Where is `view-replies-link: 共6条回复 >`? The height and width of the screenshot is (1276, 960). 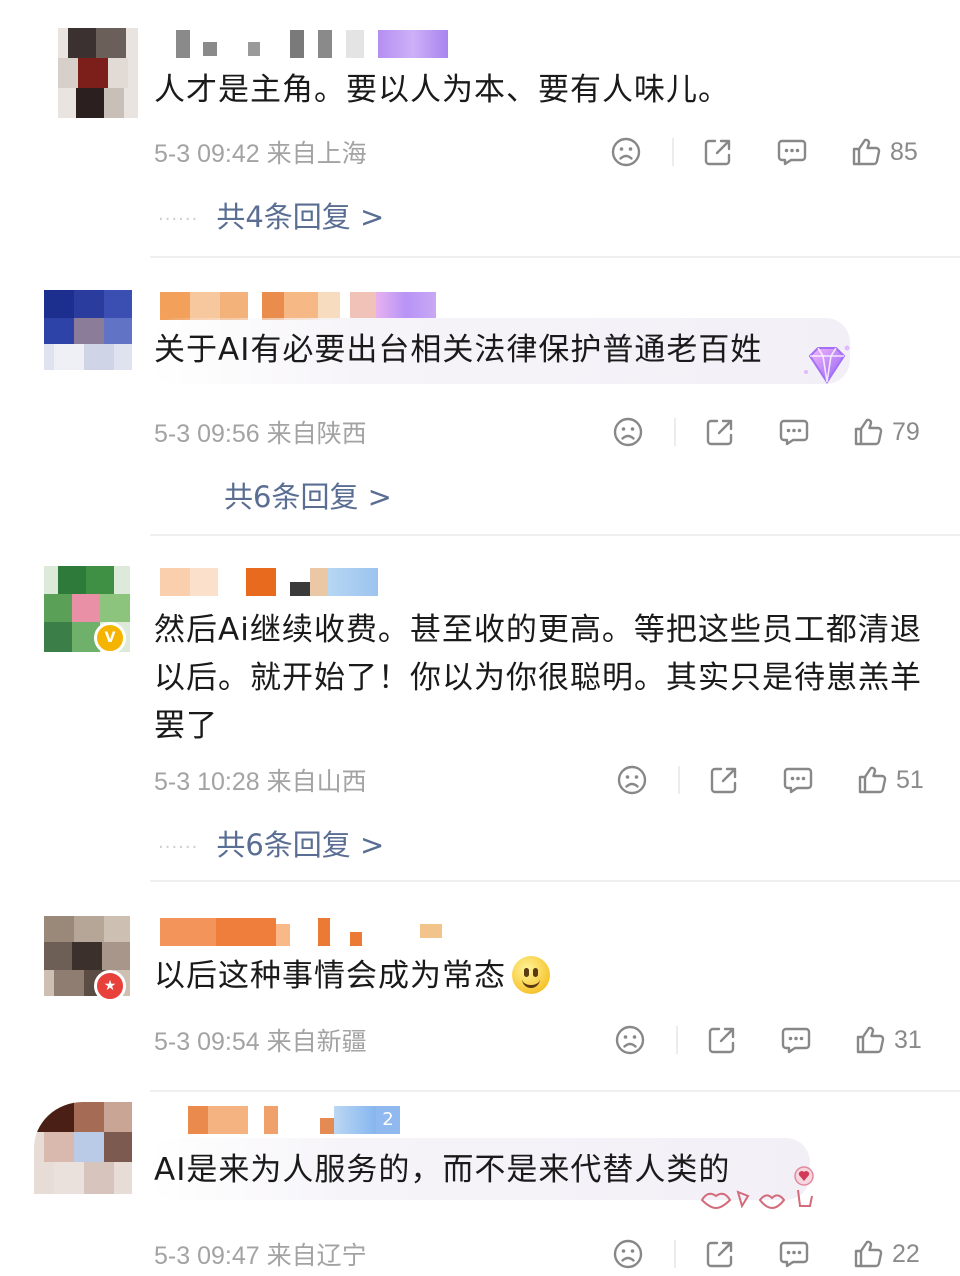
view-replies-link: 共6条回复 > is located at coordinates (275, 495).